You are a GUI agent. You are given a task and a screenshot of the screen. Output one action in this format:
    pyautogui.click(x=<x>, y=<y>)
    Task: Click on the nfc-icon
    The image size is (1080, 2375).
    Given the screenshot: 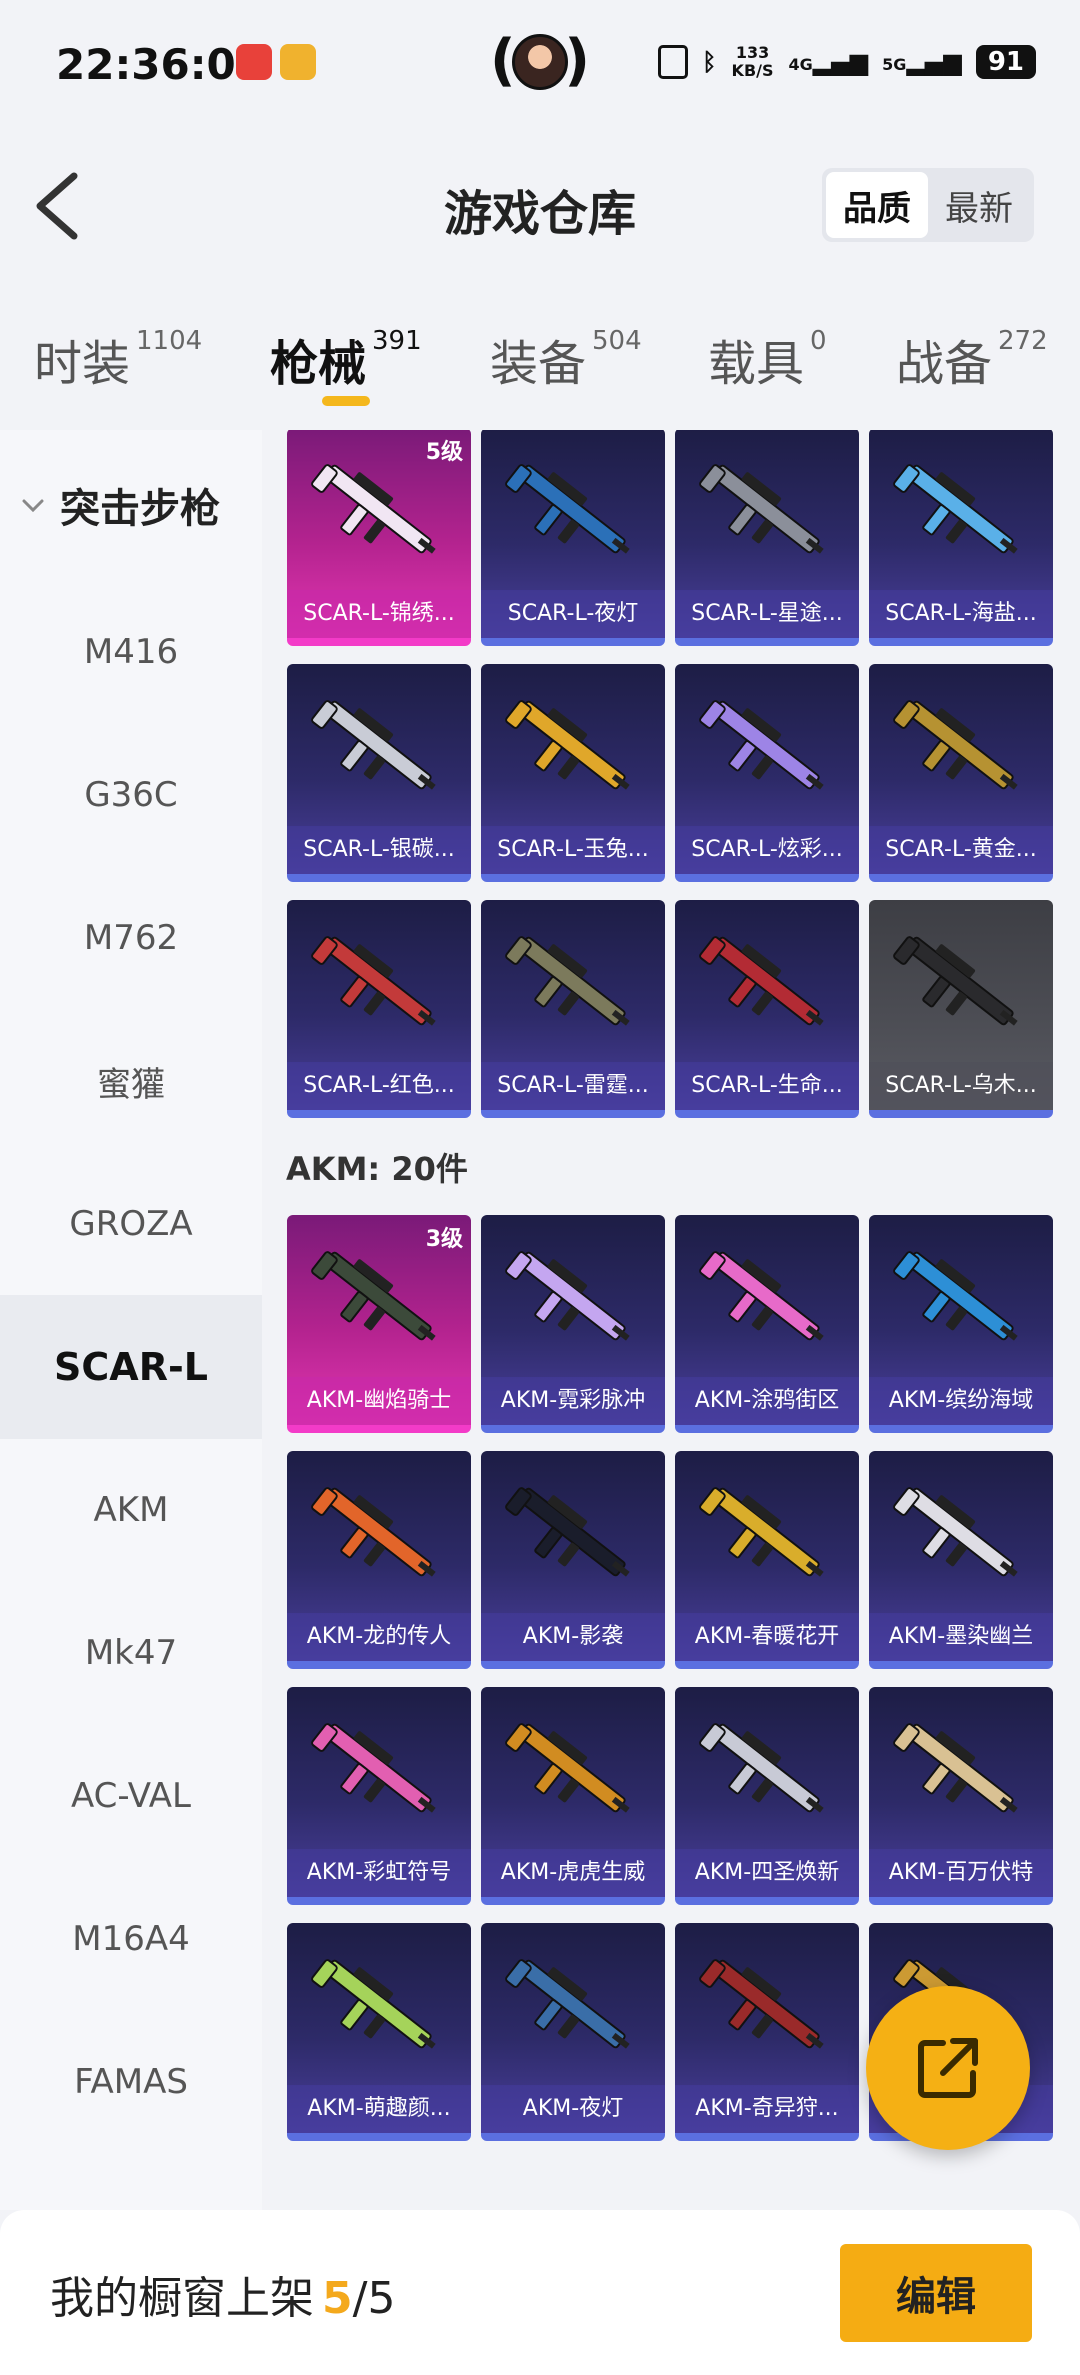 What is the action you would take?
    pyautogui.click(x=673, y=62)
    